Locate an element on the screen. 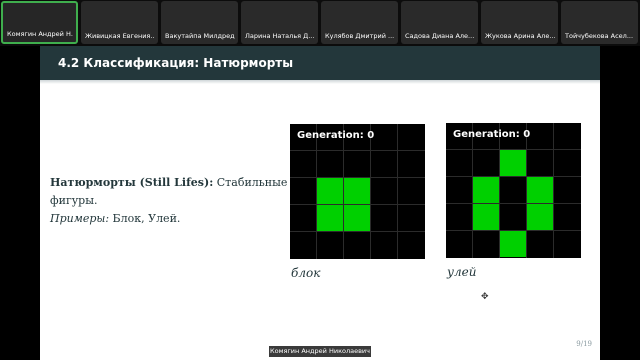 Image resolution: width=640 pixels, height=360 pixels. examples-label: Примеры: is located at coordinates (80, 218).